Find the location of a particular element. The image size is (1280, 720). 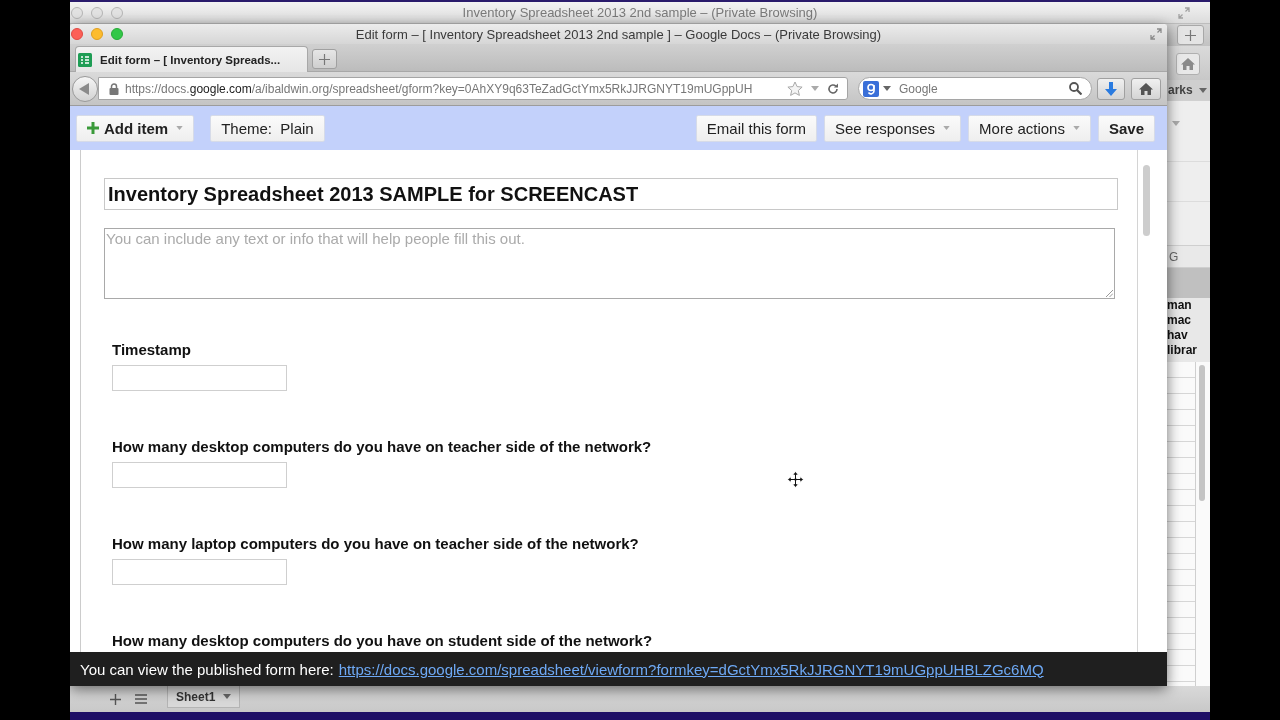

question-label: How many desktop computers do you have on student side of the network? is located at coordinates (382, 641).